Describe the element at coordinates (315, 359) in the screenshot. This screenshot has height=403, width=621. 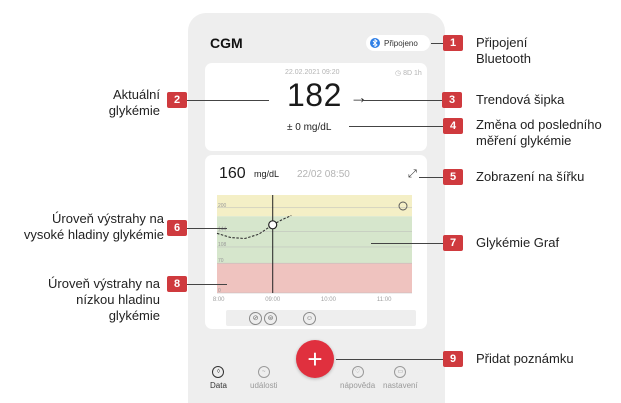
I see `add-note-button: +` at that location.